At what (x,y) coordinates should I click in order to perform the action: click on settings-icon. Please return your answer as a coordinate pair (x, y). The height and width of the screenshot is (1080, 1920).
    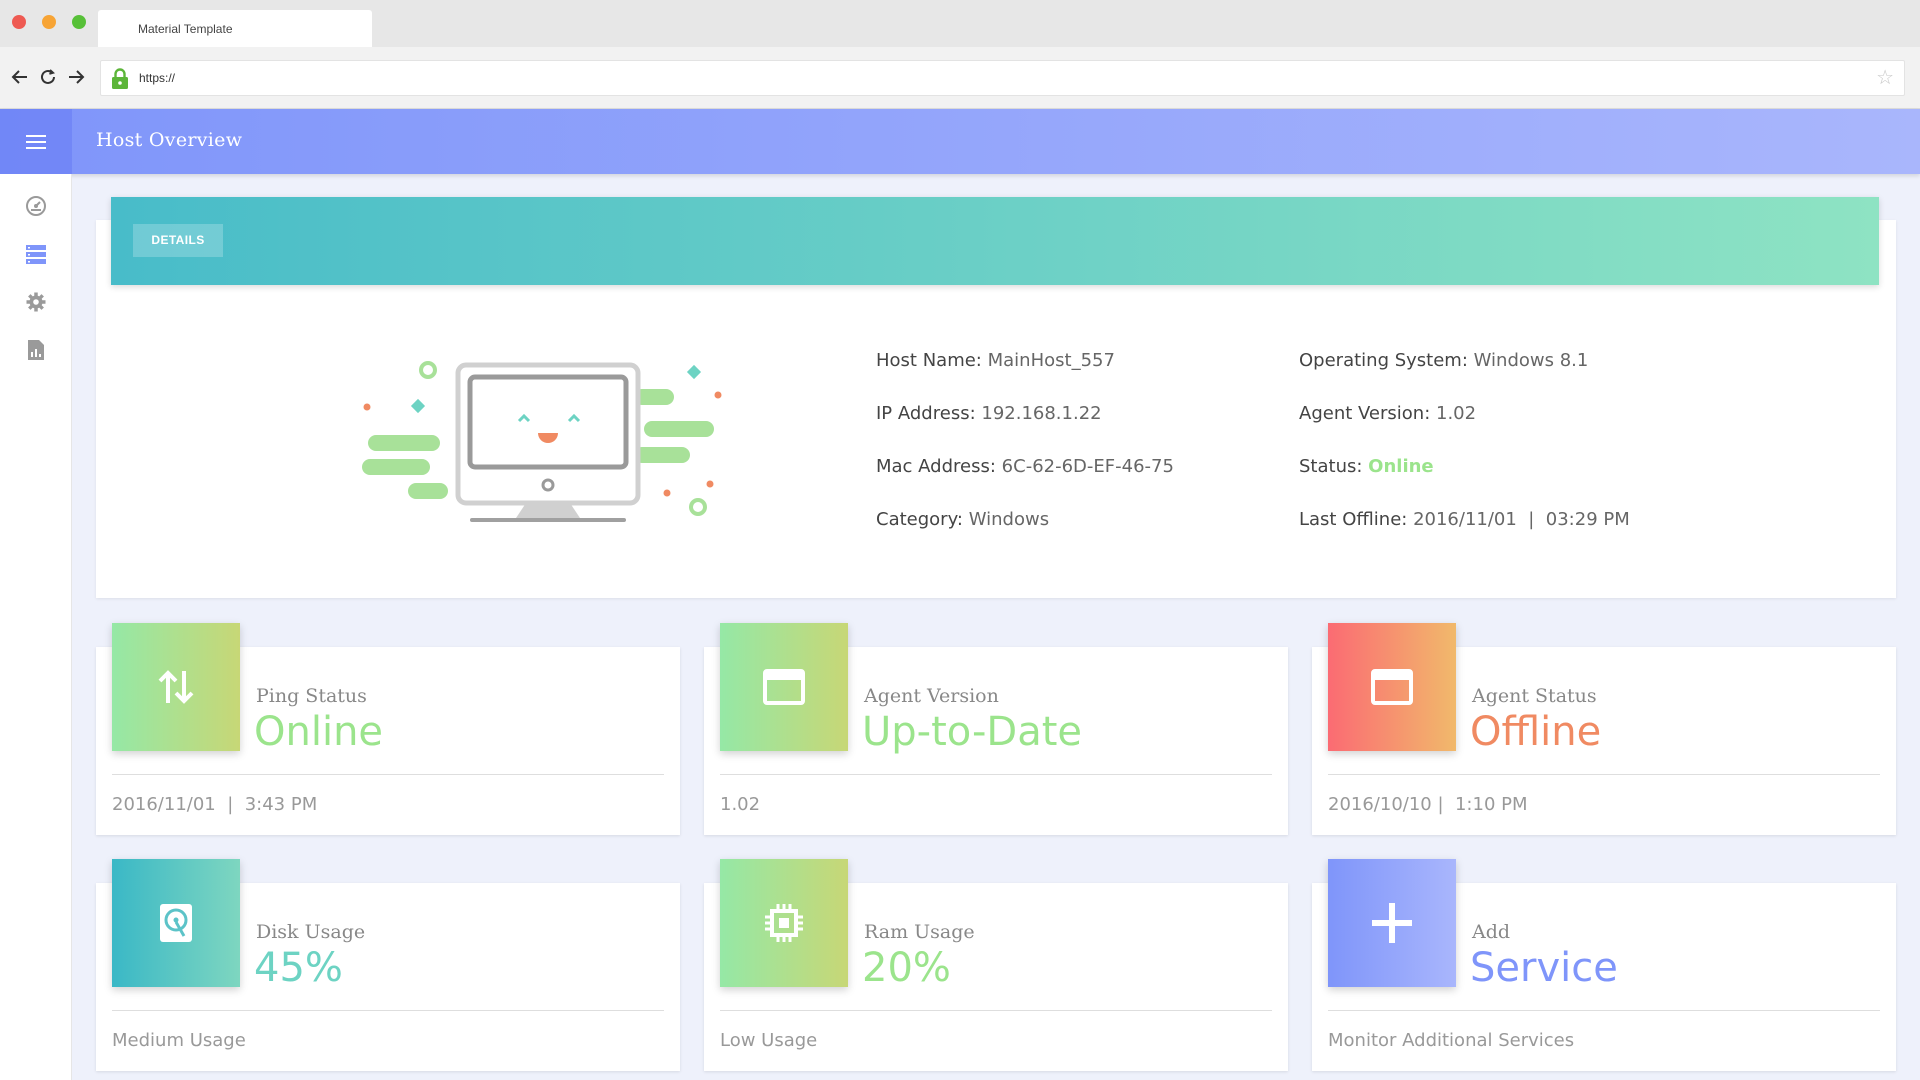
    Looking at the image, I should click on (36, 302).